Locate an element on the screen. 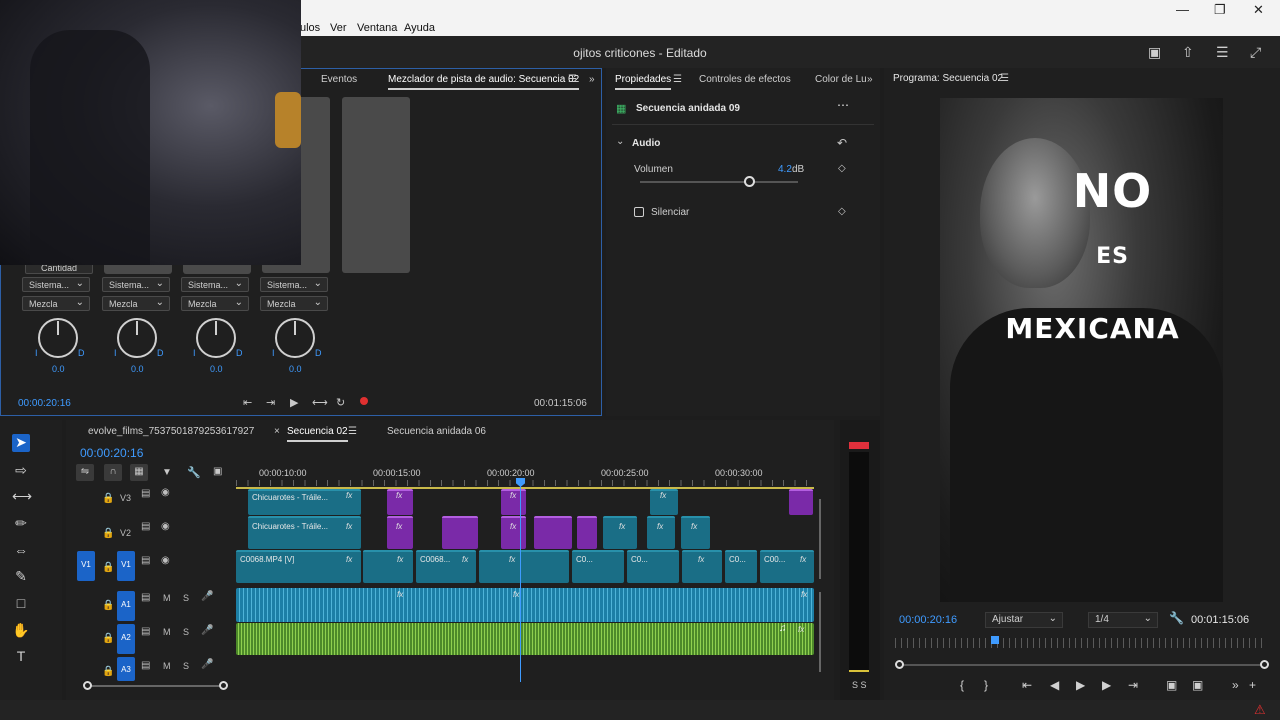 This screenshot has width=1280, height=720. razor-tool-icon: ✏ is located at coordinates (21, 524).